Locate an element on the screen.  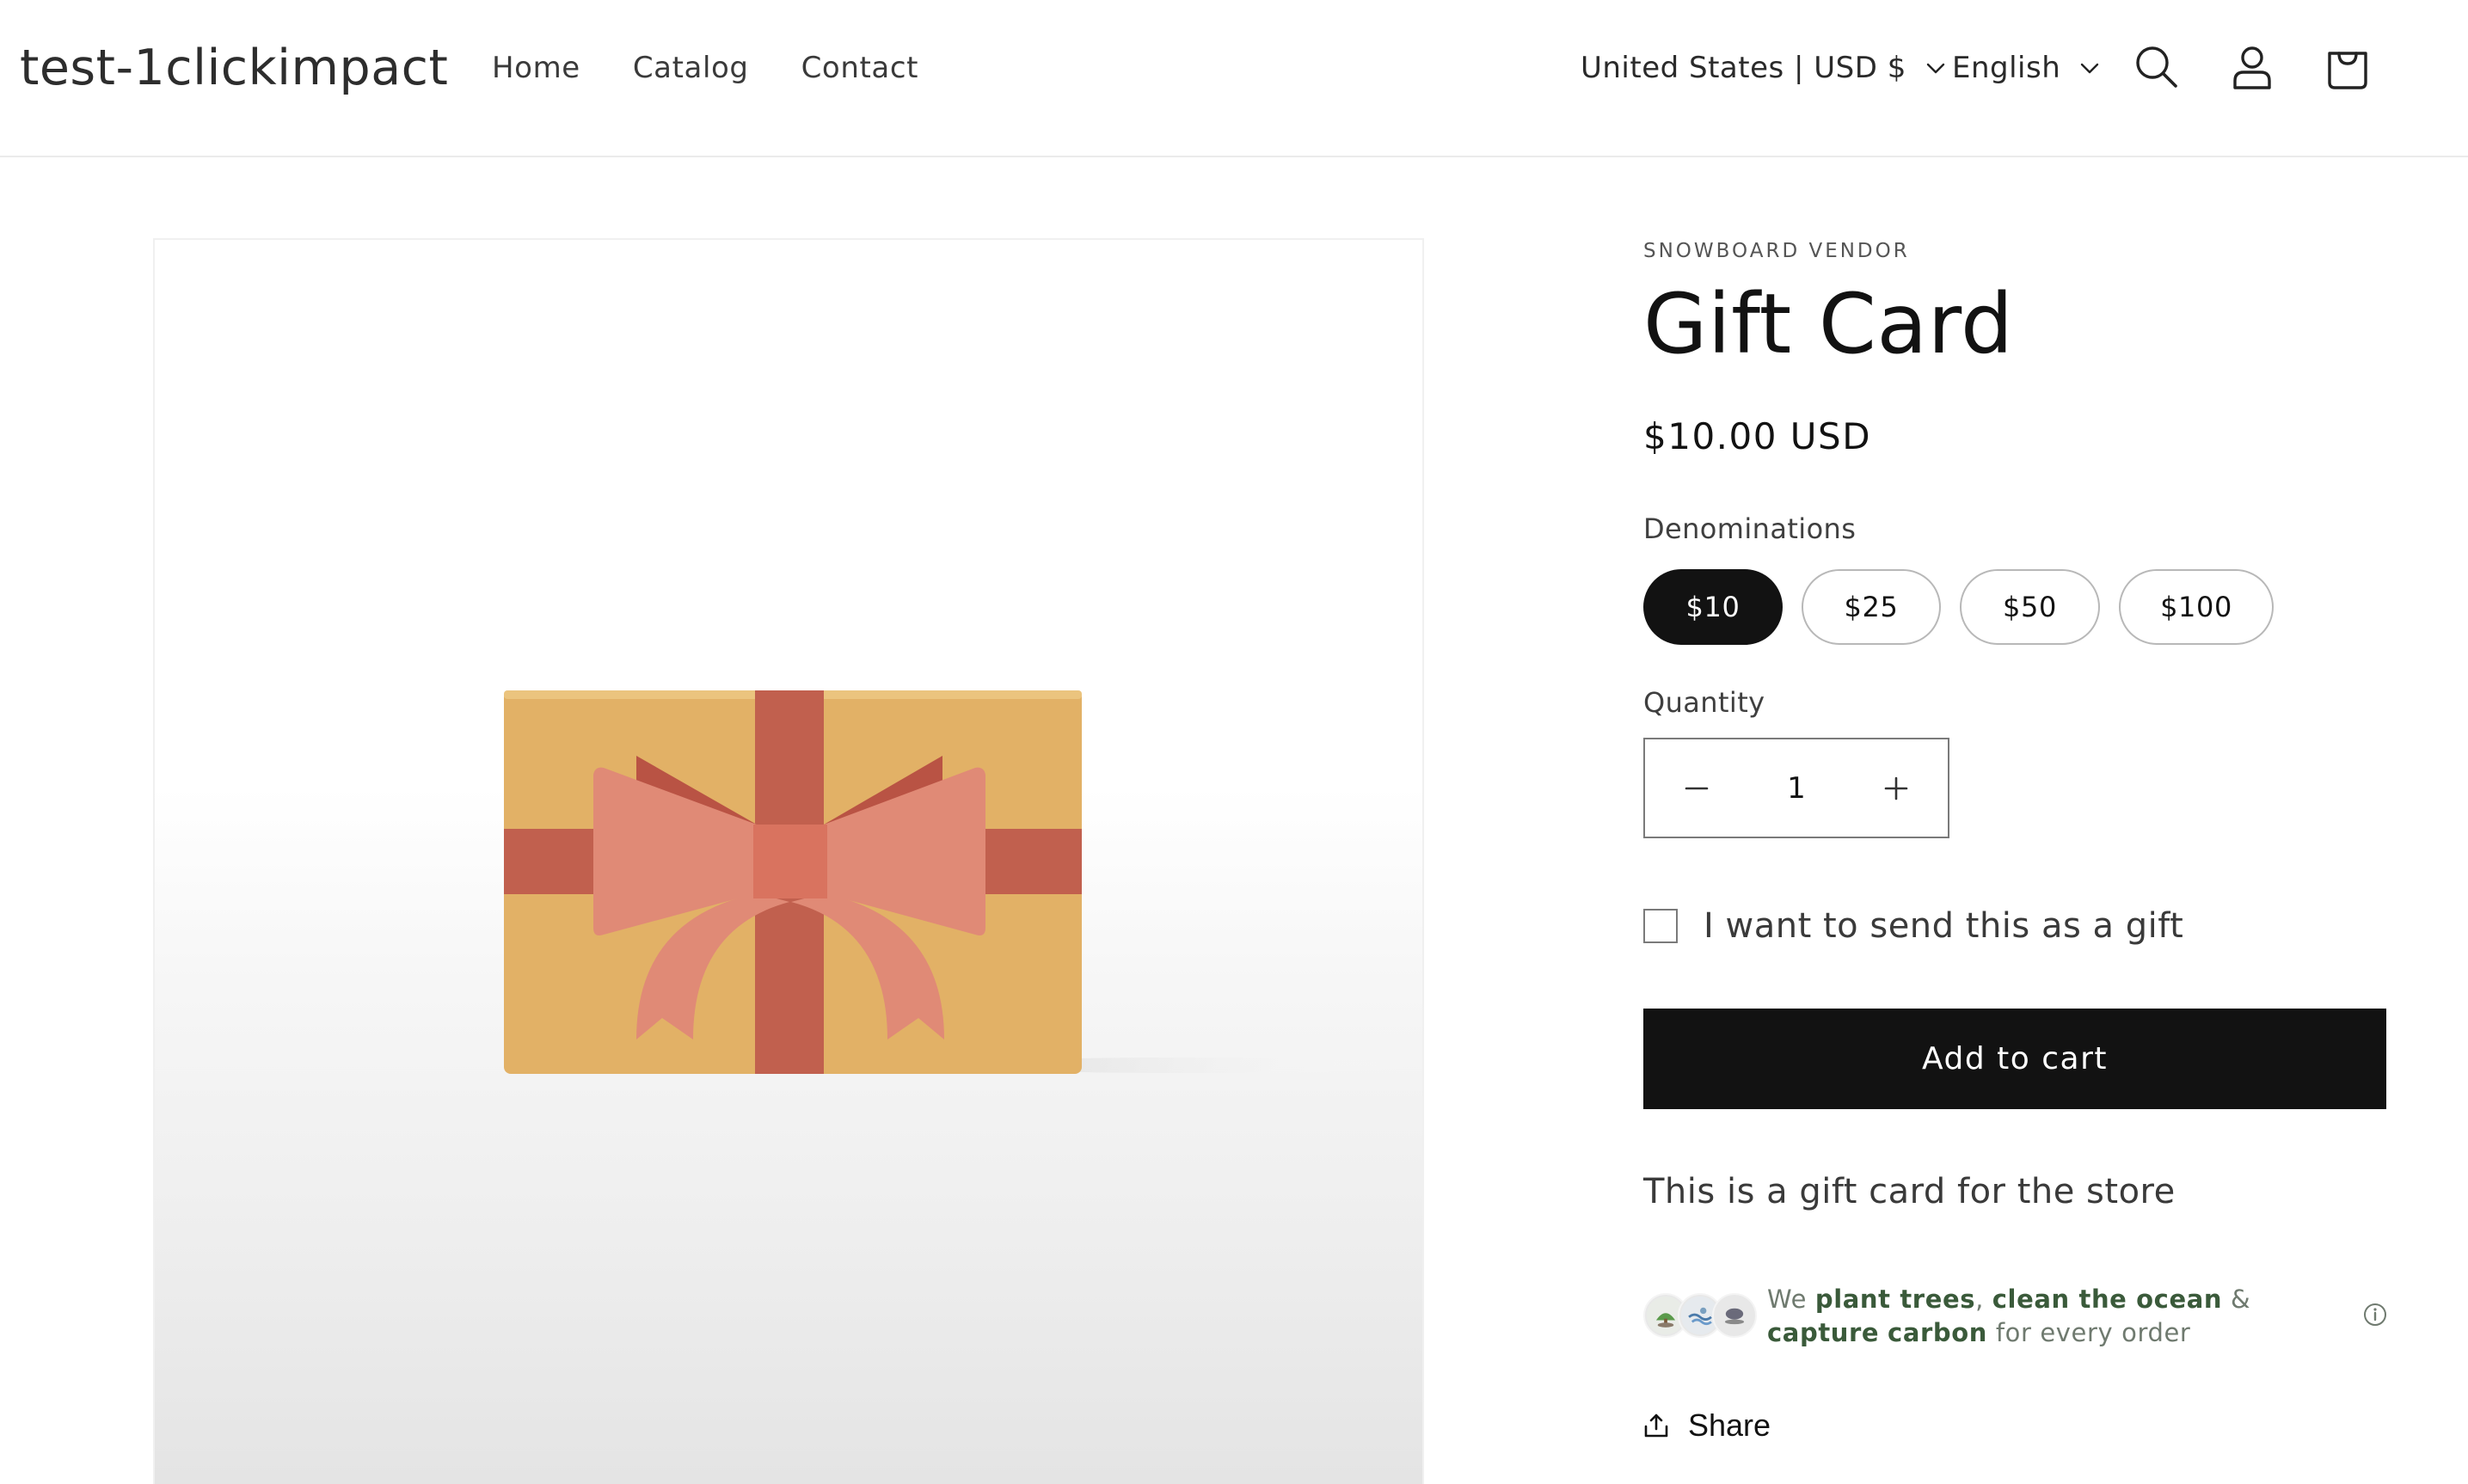
impact-capture: capture is located at coordinates (1823, 1332).